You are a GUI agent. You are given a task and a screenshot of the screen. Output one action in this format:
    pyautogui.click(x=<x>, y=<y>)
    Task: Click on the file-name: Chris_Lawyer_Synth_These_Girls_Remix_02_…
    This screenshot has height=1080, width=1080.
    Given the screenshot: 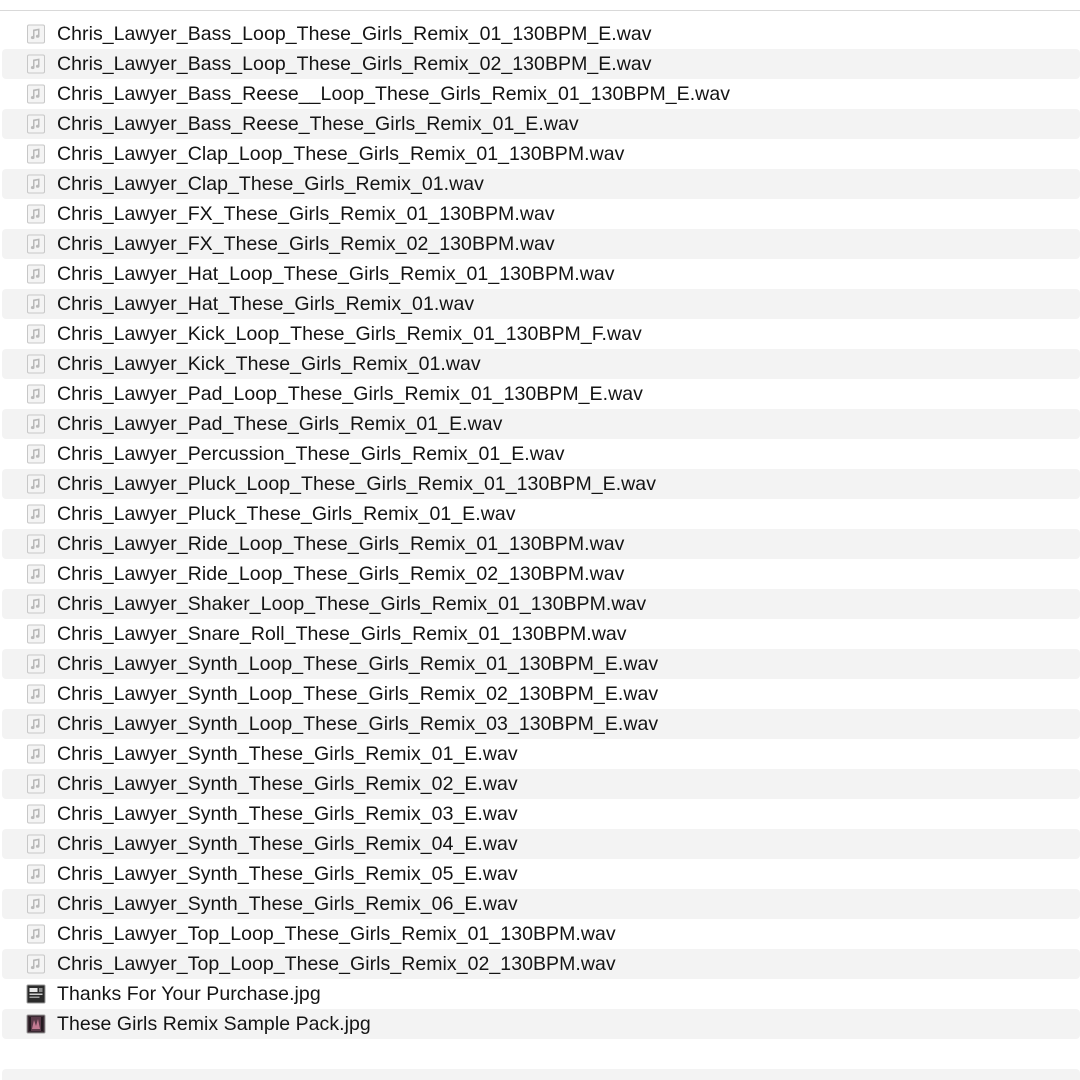 What is the action you would take?
    pyautogui.click(x=287, y=784)
    